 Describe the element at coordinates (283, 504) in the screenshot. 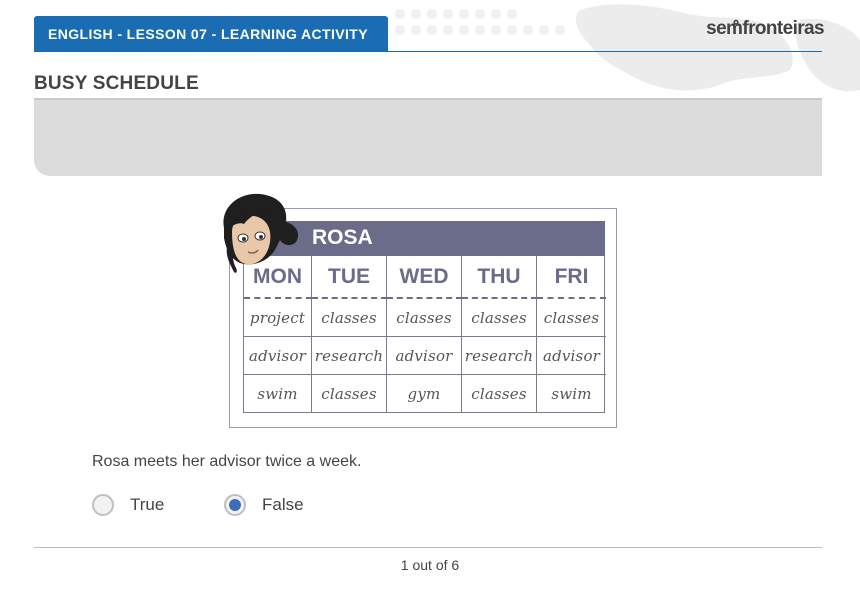

I see `option-false-label: False` at that location.